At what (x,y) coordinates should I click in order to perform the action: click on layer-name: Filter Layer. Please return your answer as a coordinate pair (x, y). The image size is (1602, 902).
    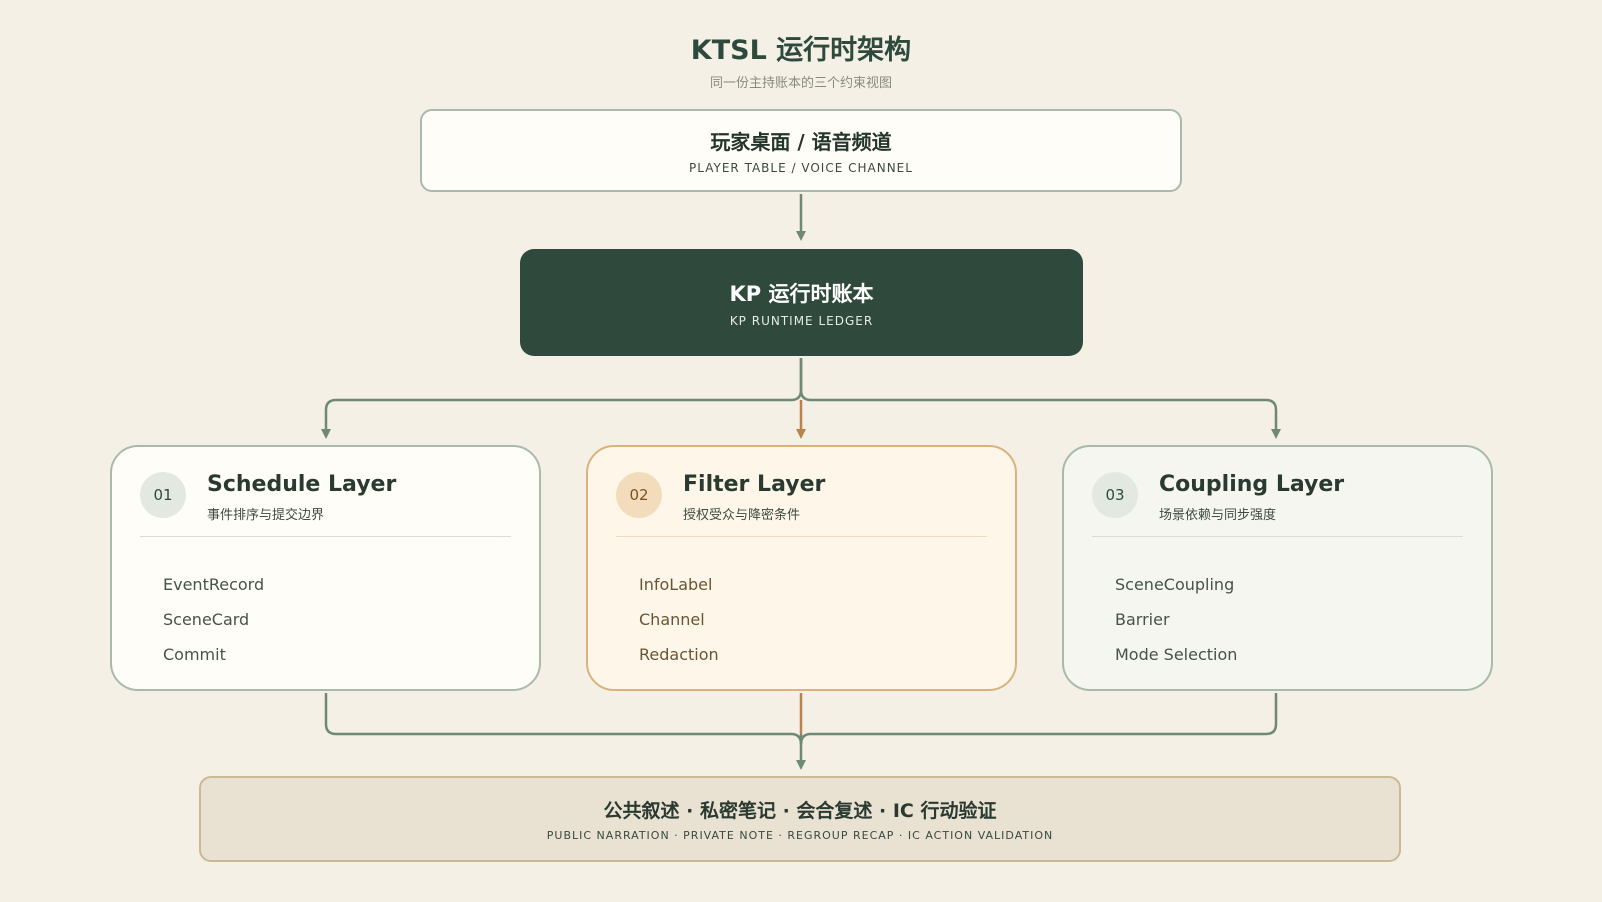
    Looking at the image, I should click on (754, 484).